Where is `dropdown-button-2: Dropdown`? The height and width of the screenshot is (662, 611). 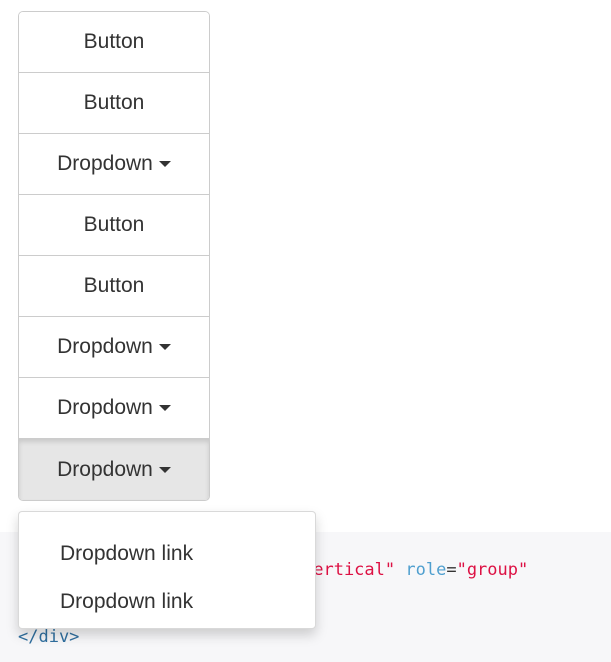 dropdown-button-2: Dropdown is located at coordinates (114, 347).